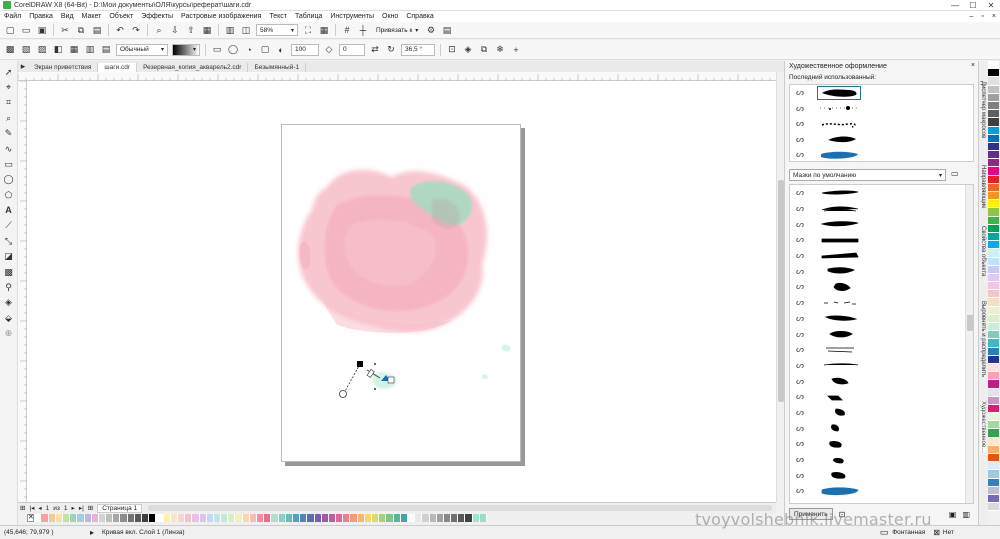  Describe the element at coordinates (867, 175) in the screenshot. I see `brush-preset-select: Мазки по умолчанию` at that location.